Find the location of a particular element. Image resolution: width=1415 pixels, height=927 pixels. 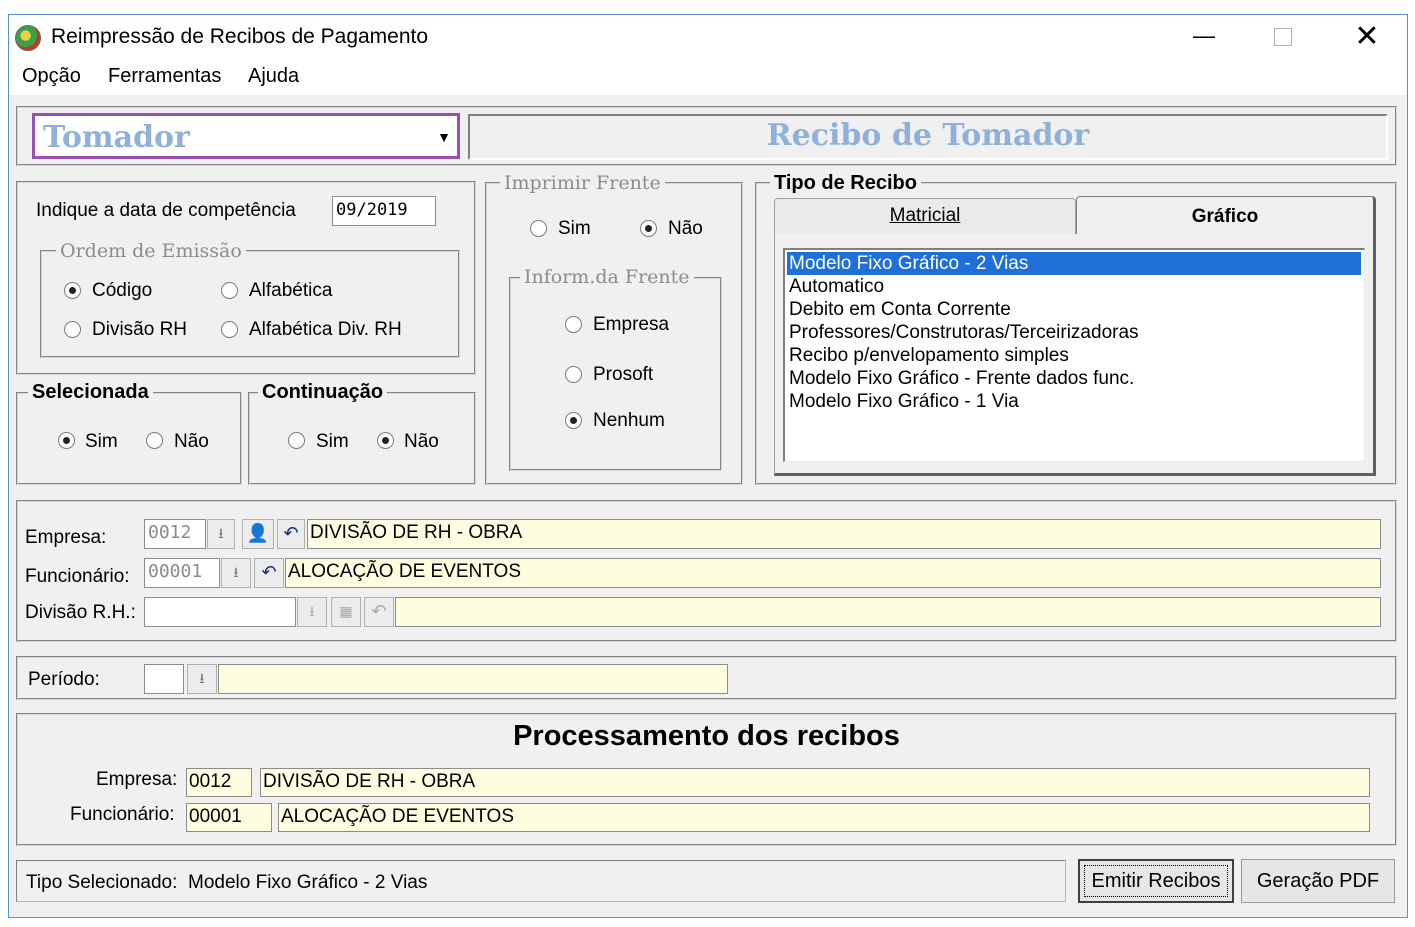

empresa-label: Empresa: is located at coordinates (66, 537).